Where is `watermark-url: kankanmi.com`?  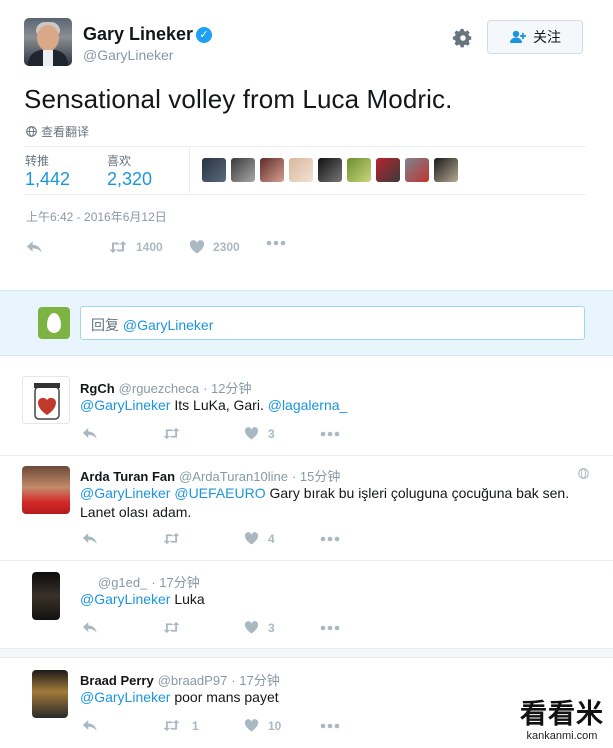
watermark-url: kankanmi.com is located at coordinates (562, 736).